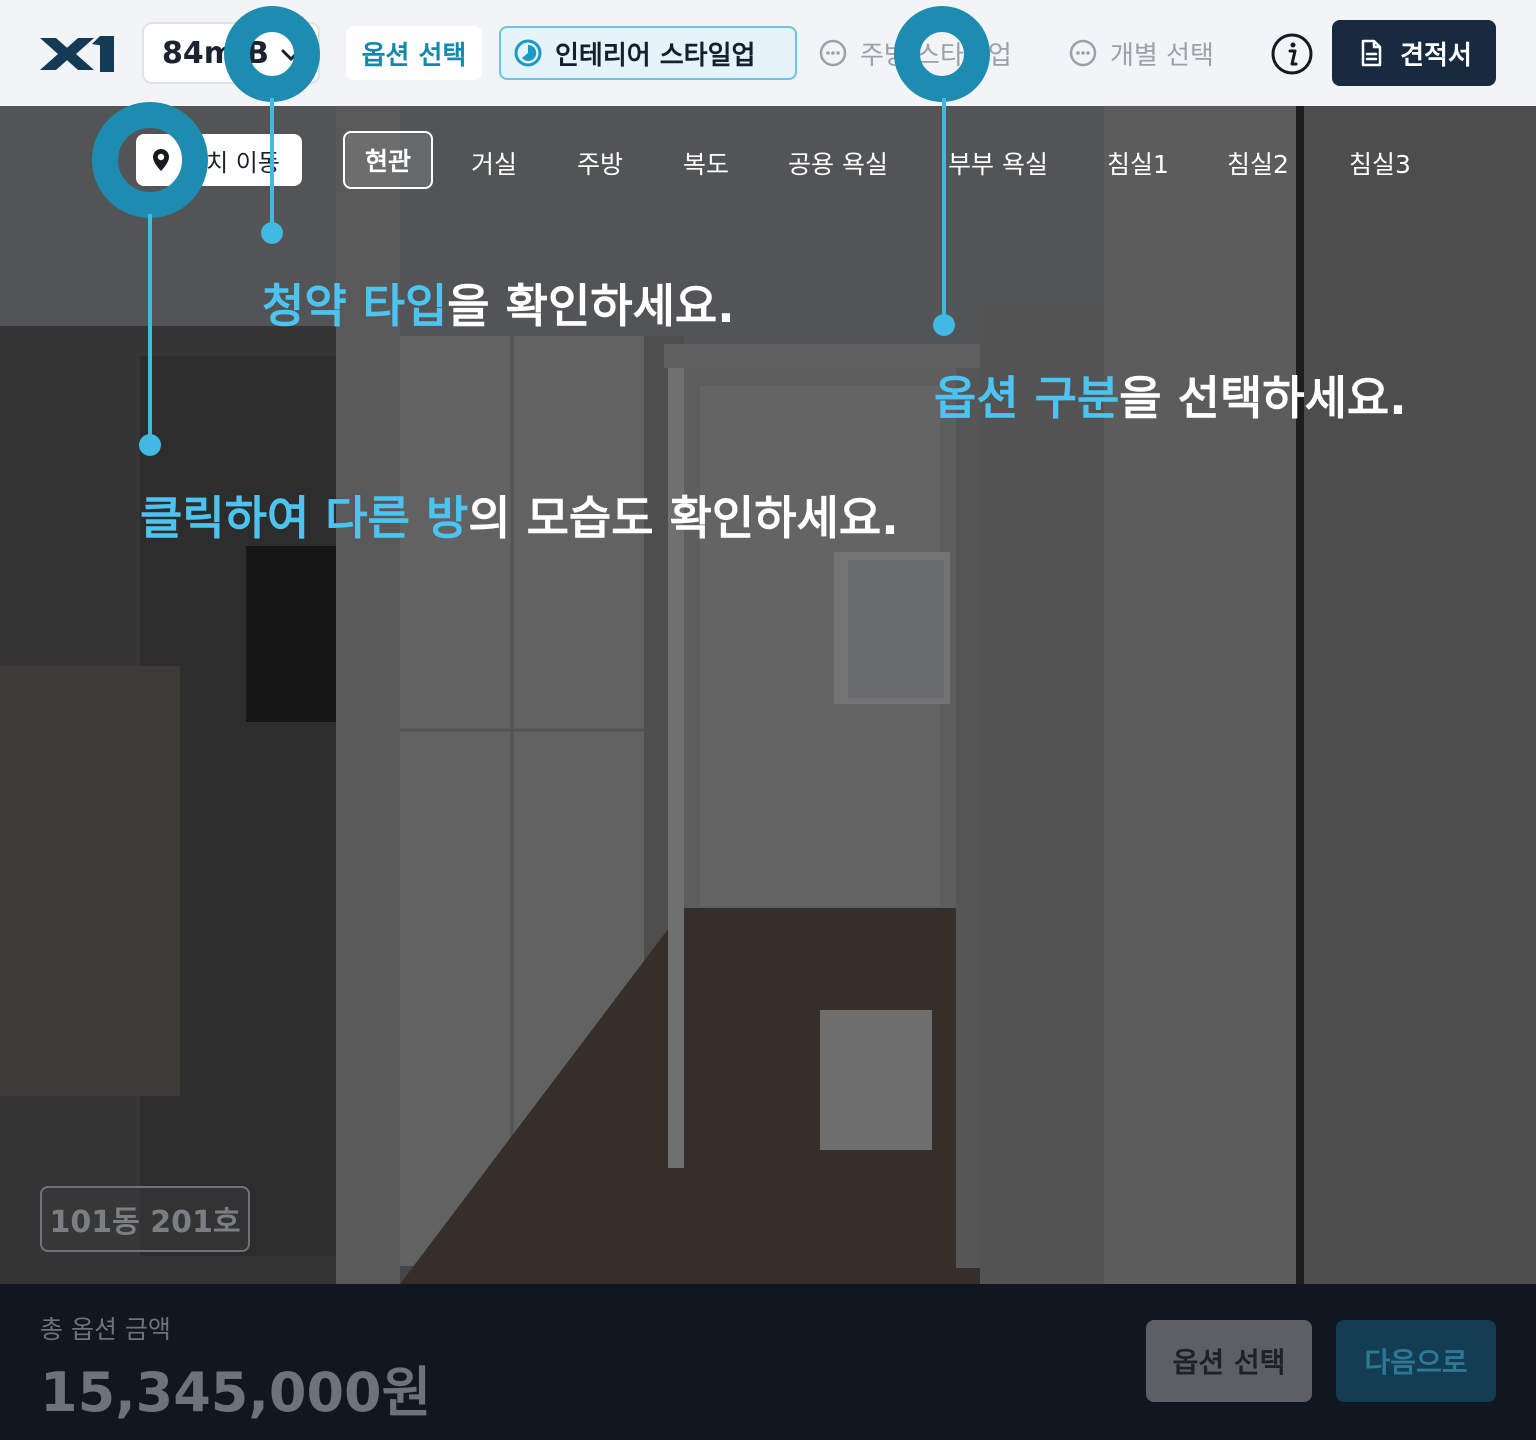 Image resolution: width=1536 pixels, height=1440 pixels. I want to click on step-option-label: 옵션 선택, so click(414, 55).